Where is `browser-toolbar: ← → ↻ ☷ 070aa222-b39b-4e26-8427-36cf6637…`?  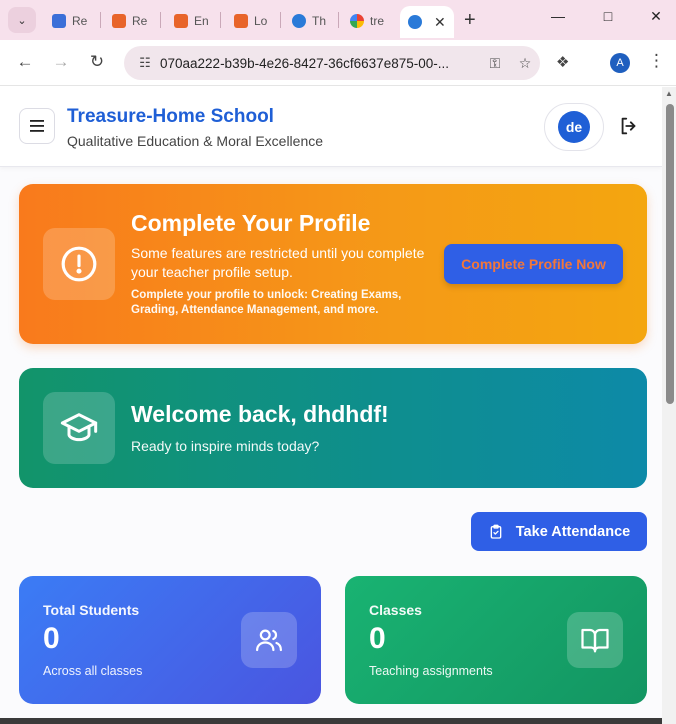 browser-toolbar: ← → ↻ ☷ 070aa222-b39b-4e26-8427-36cf6637… is located at coordinates (338, 63).